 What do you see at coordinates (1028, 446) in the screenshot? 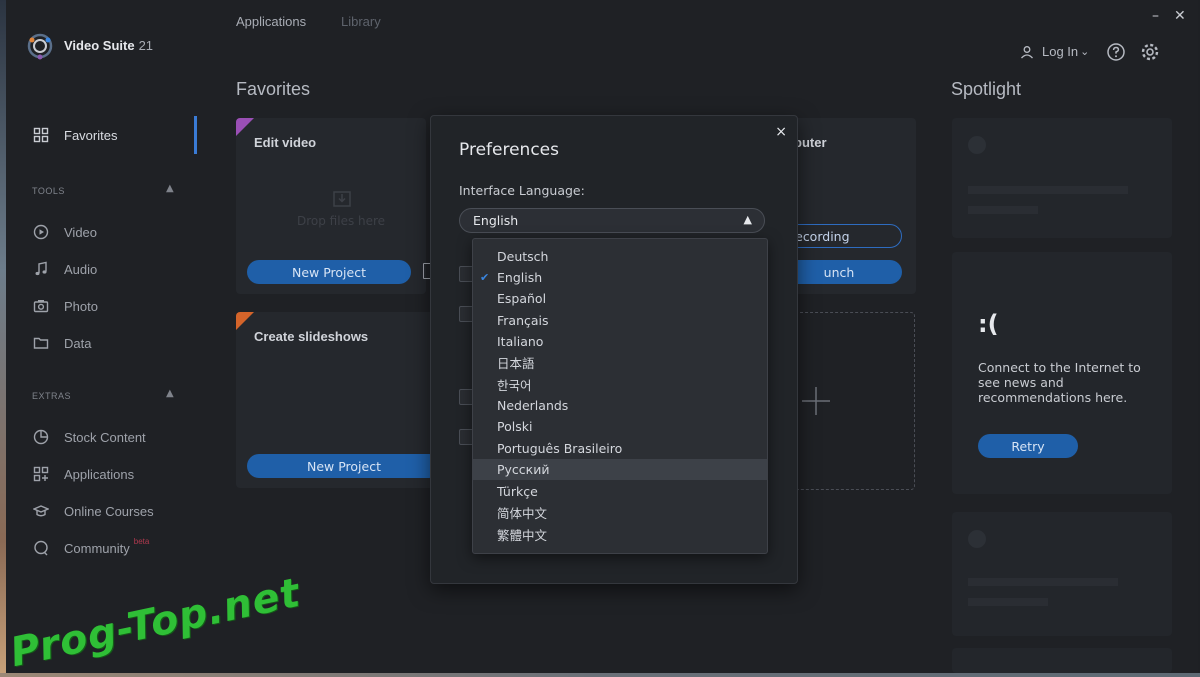
I see `retry-button: Retry` at bounding box center [1028, 446].